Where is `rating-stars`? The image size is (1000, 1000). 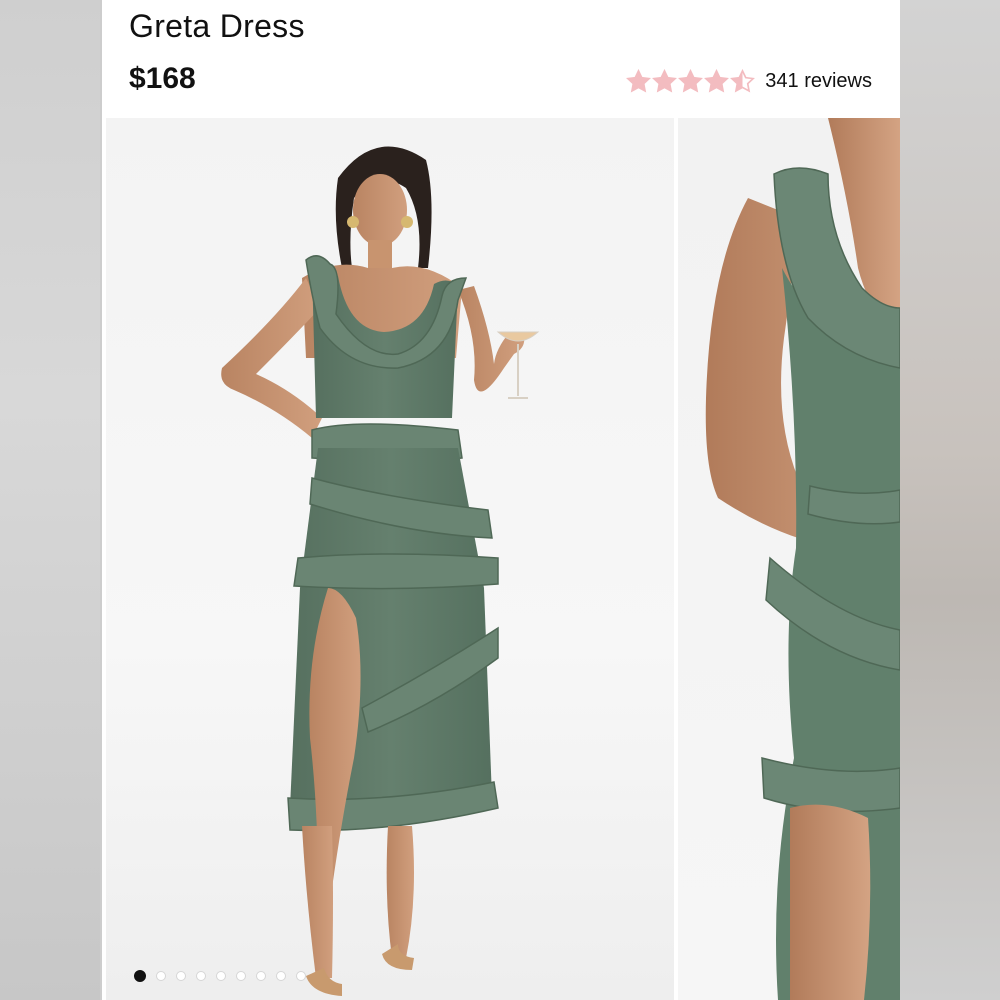 rating-stars is located at coordinates (691, 81).